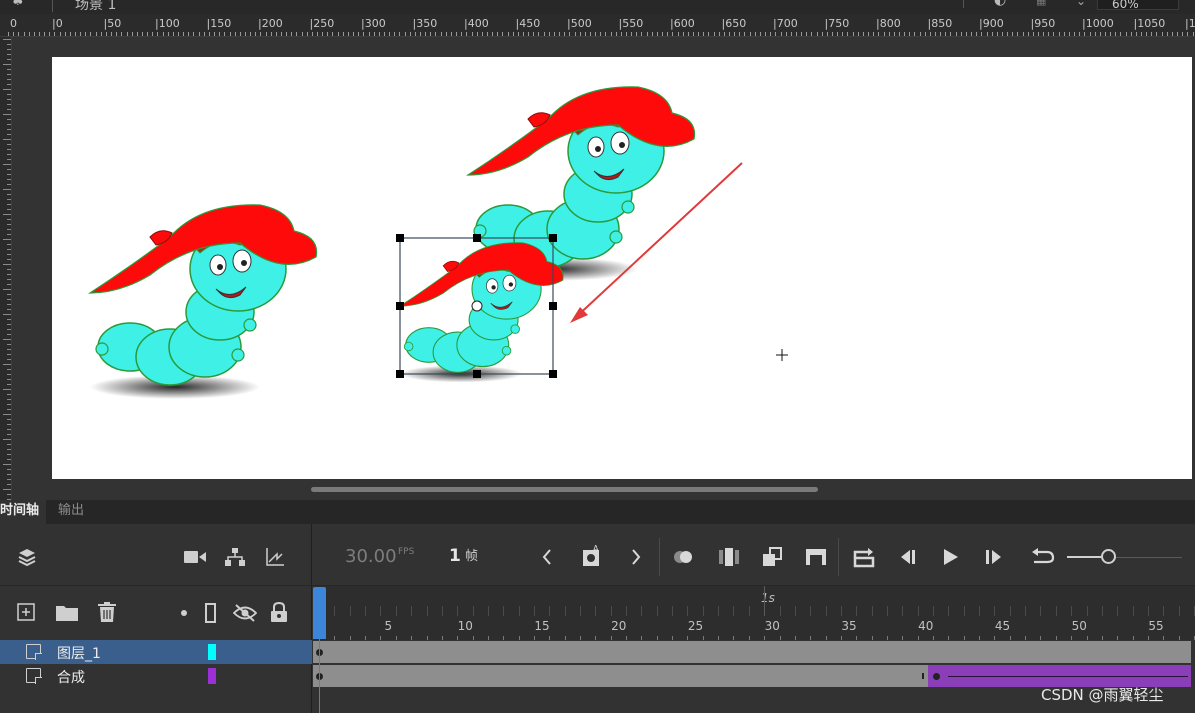 This screenshot has width=1195, height=713. Describe the element at coordinates (596, 548) in the screenshot. I see `svg-text: A` at that location.